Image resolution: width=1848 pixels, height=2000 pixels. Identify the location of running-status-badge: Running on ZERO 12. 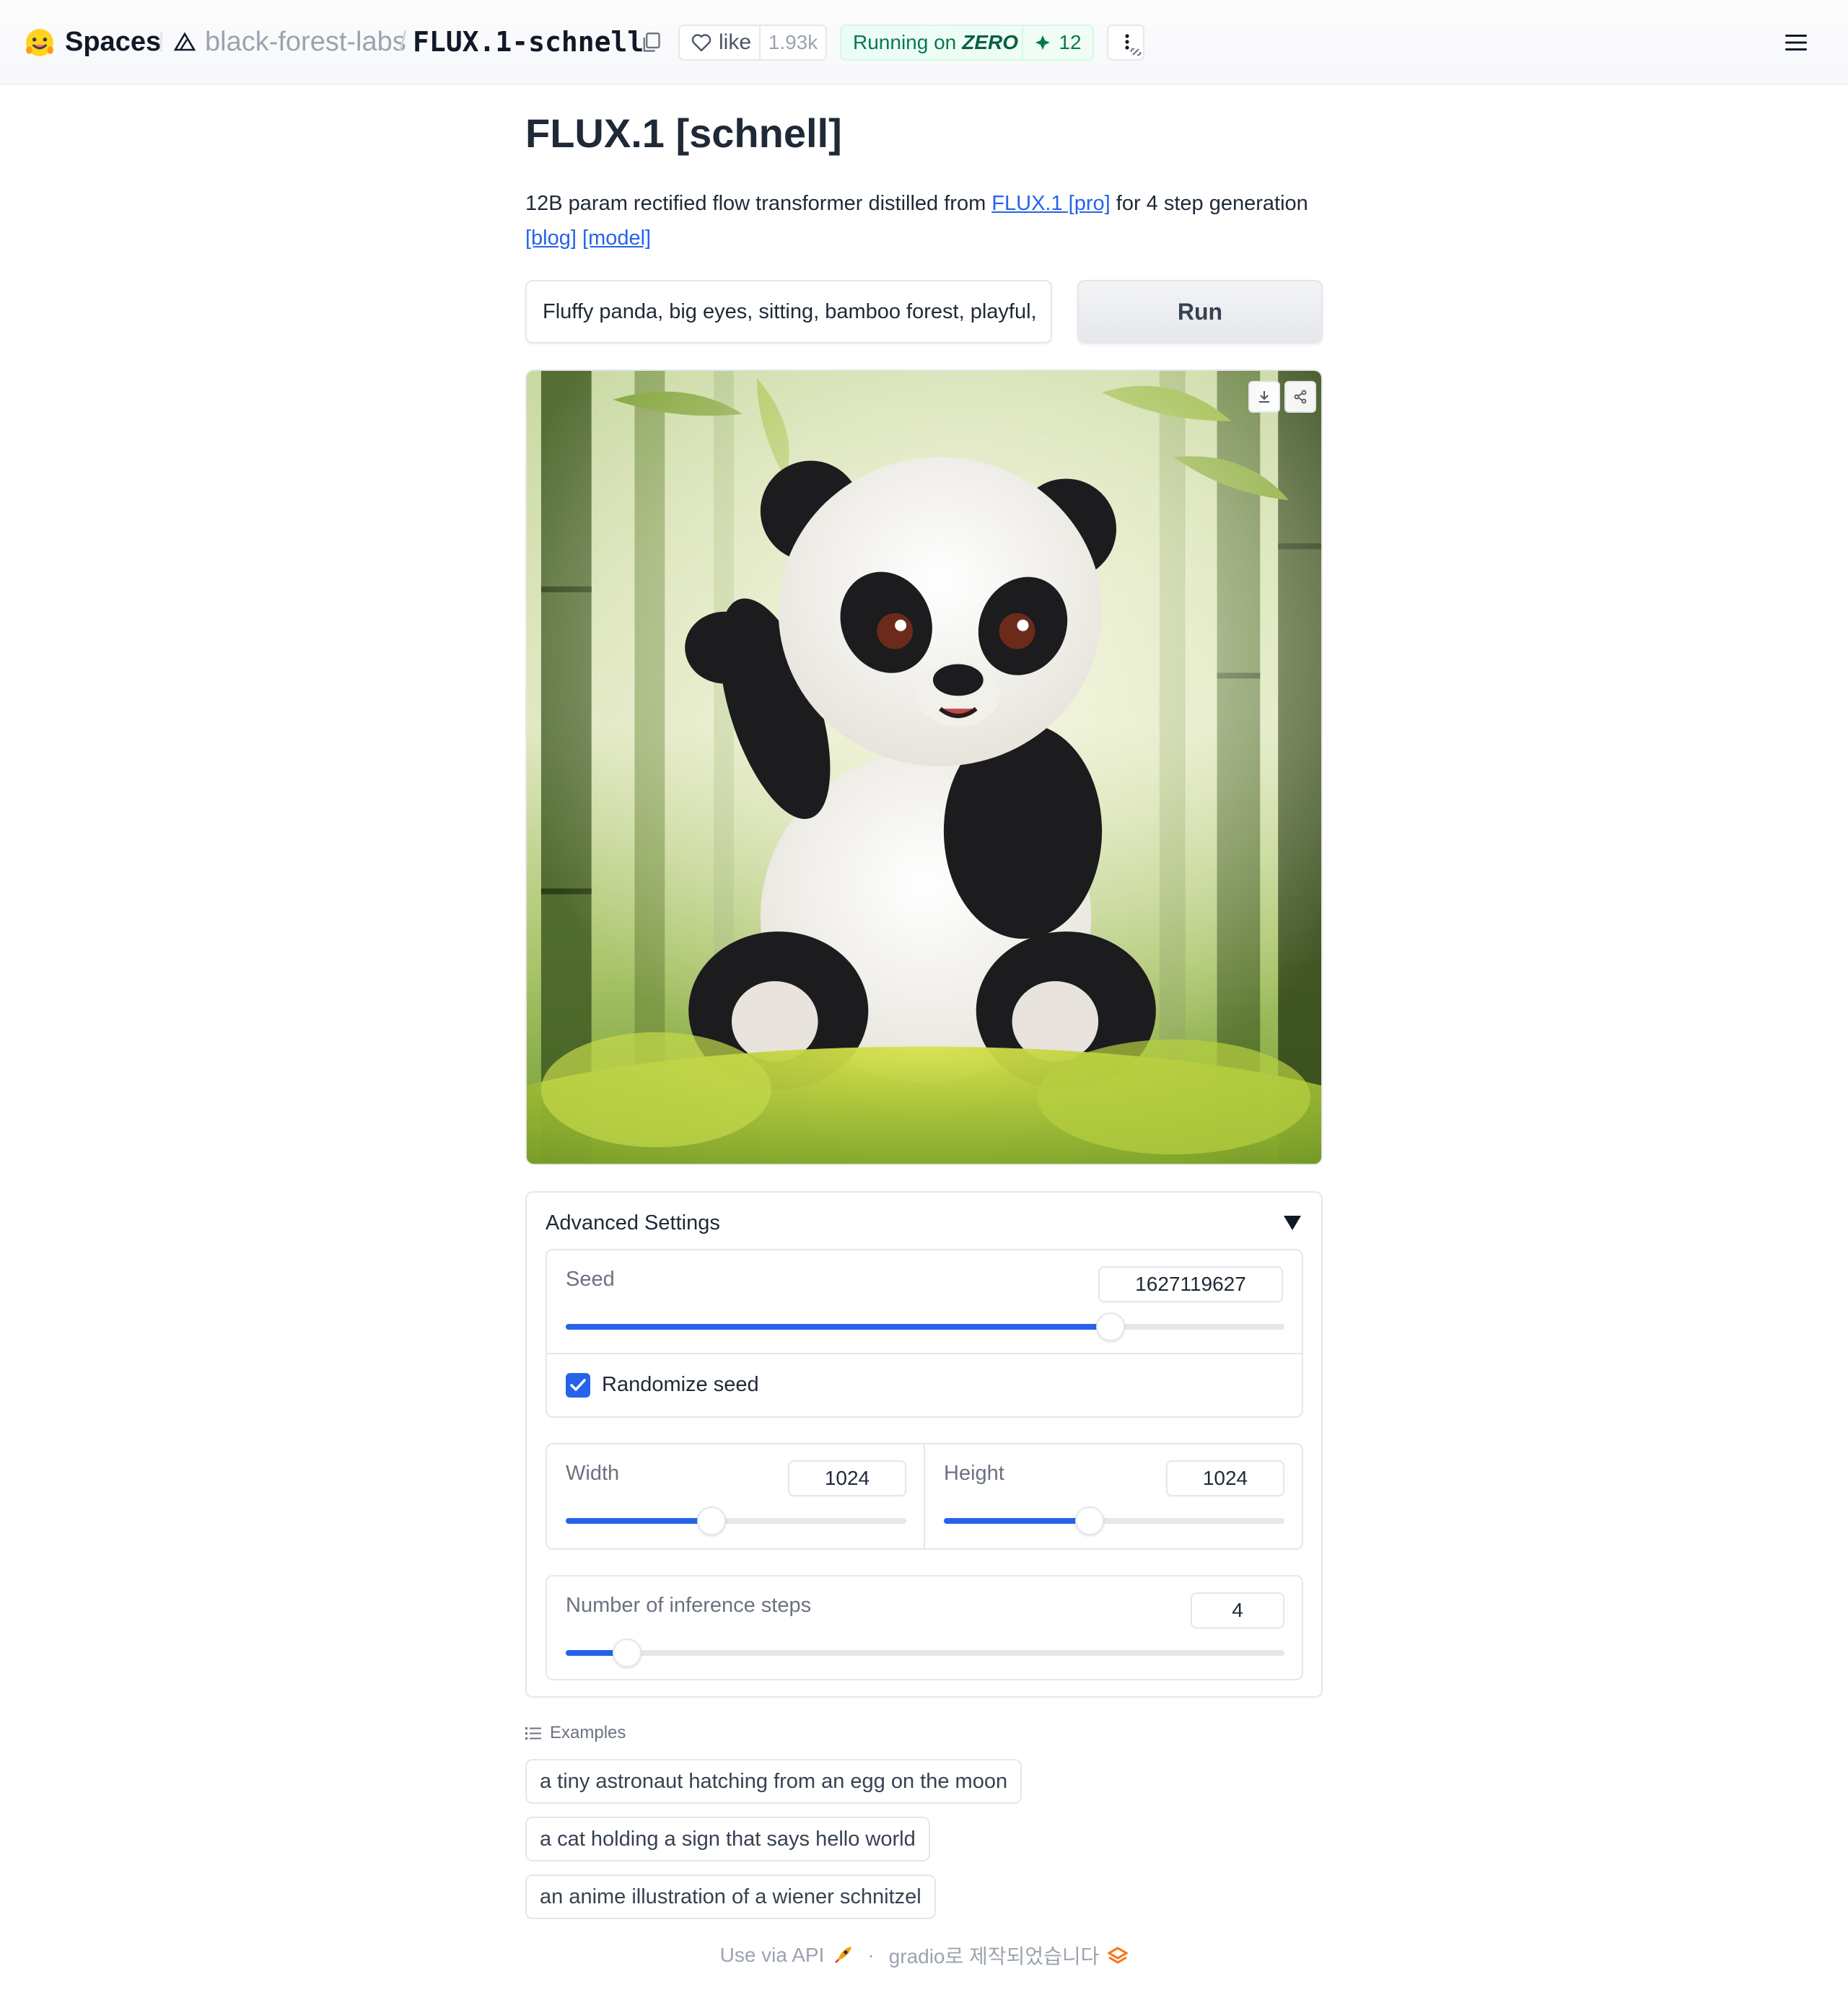
(967, 43).